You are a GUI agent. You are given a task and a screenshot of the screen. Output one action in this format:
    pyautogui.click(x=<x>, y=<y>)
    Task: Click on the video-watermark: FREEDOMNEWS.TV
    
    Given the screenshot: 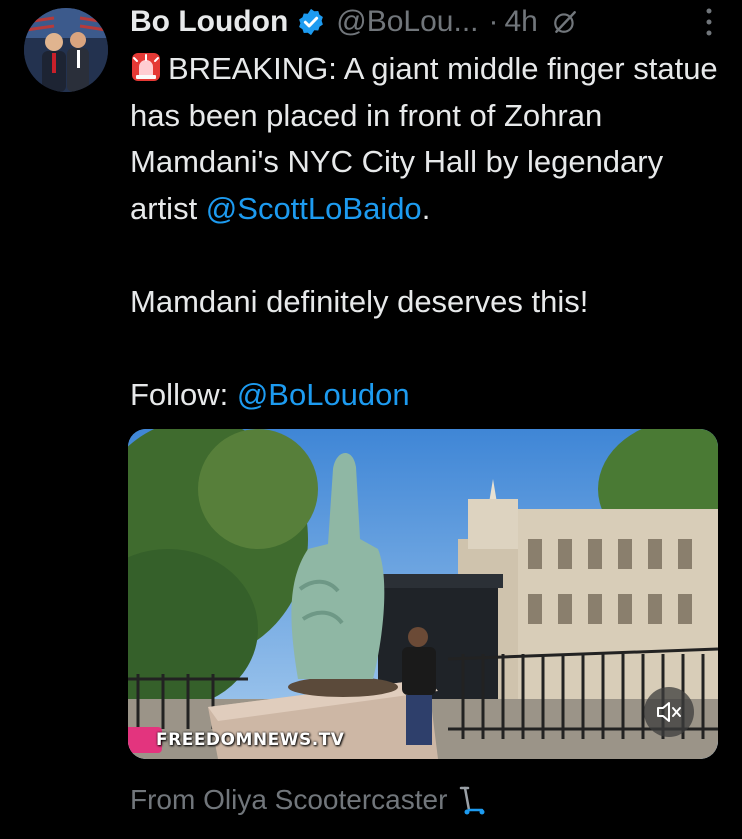 What is the action you would take?
    pyautogui.click(x=236, y=740)
    